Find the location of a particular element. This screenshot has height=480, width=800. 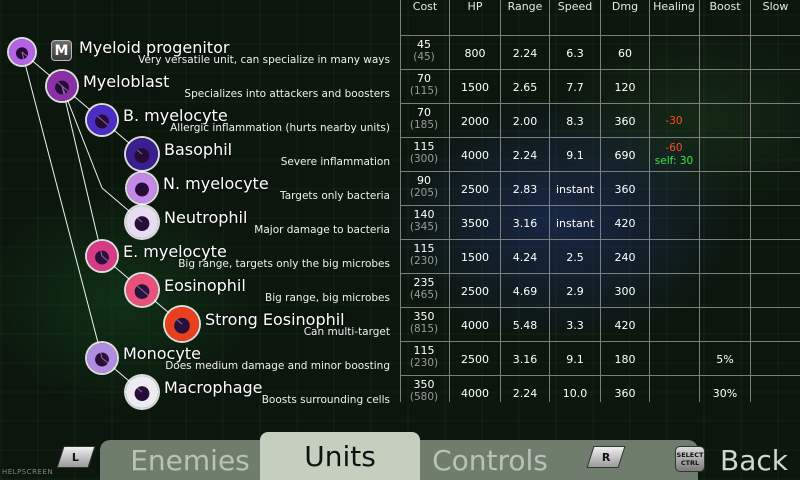

header-hp: HP is located at coordinates (475, 6).